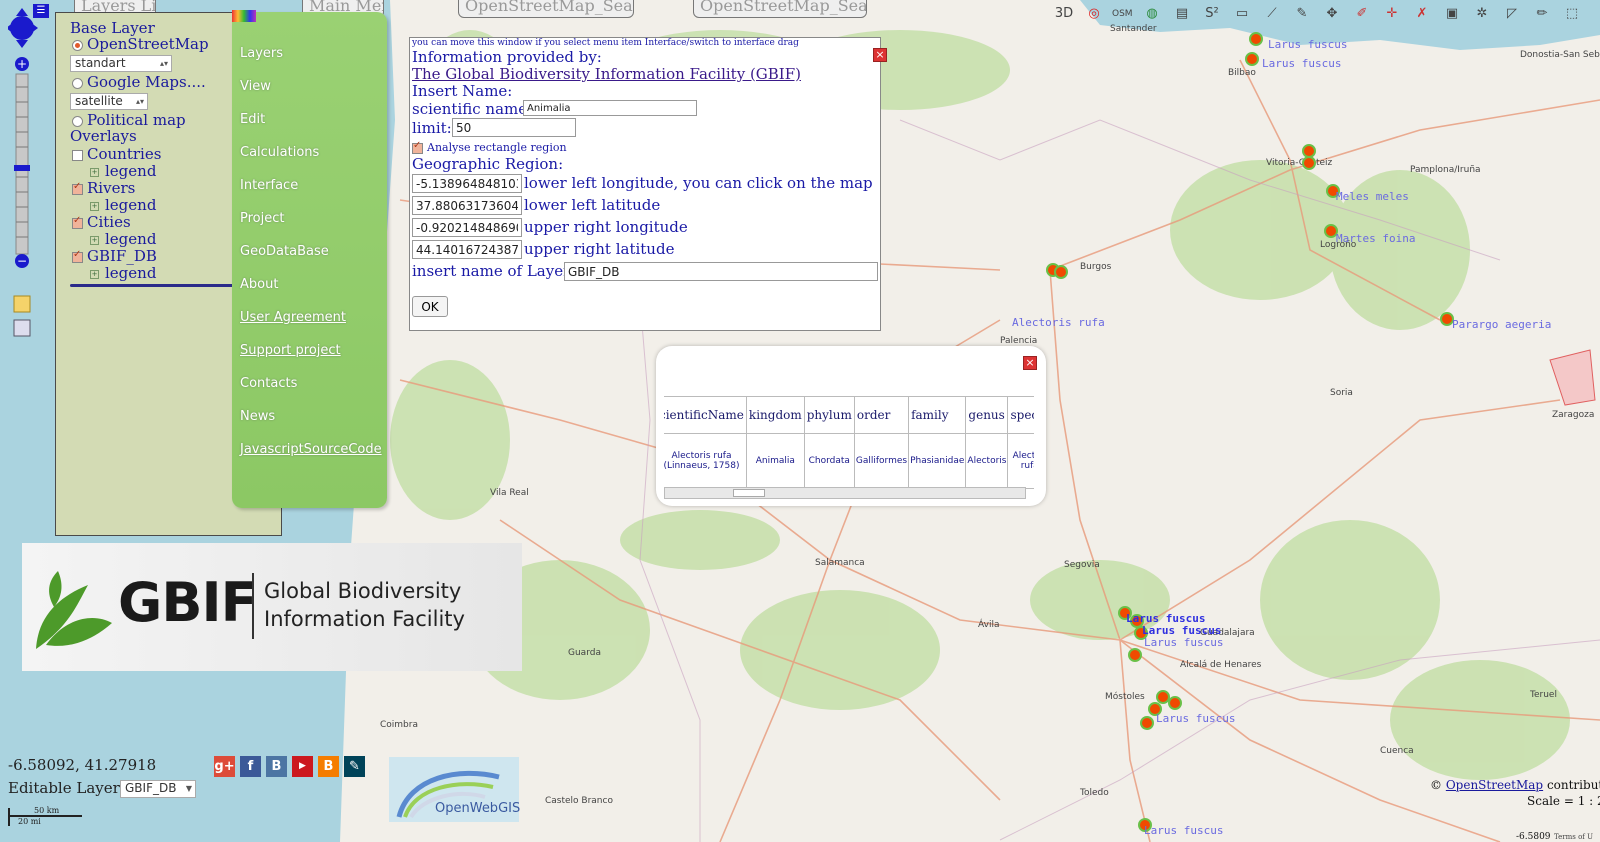  I want to click on cities-legend: + legend, so click(123, 239).